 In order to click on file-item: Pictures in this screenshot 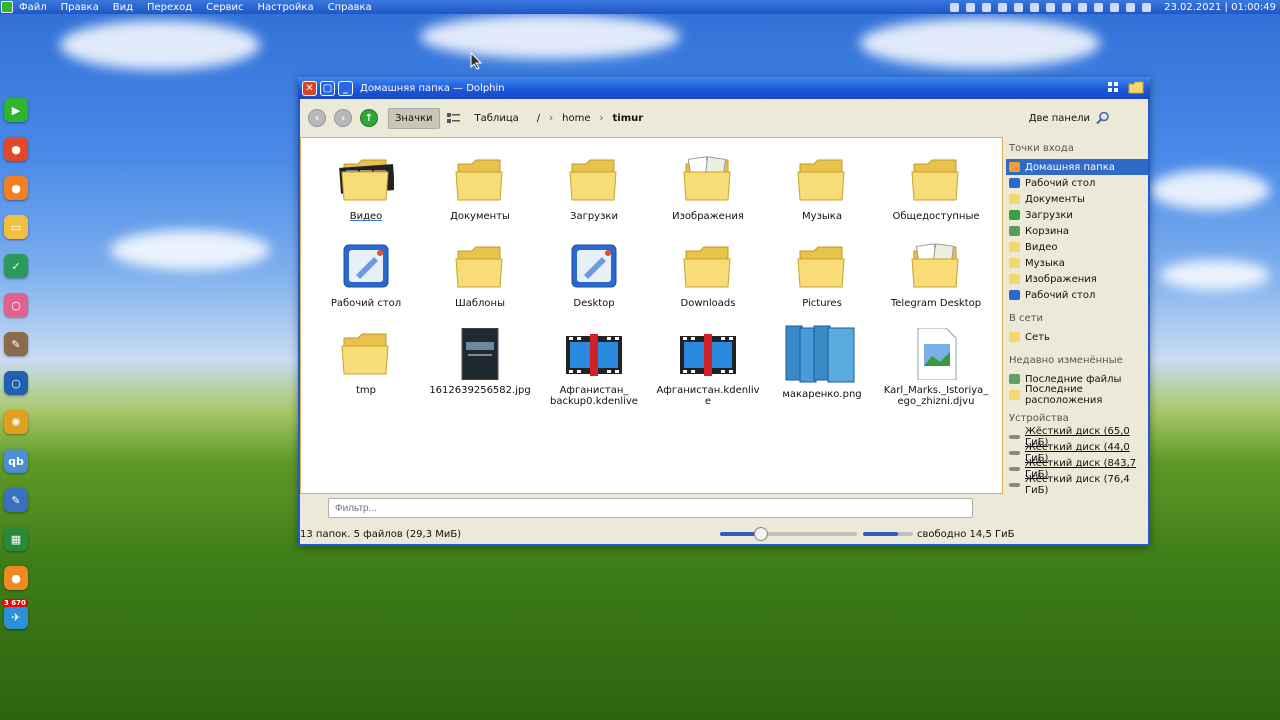, I will do `click(822, 284)`.